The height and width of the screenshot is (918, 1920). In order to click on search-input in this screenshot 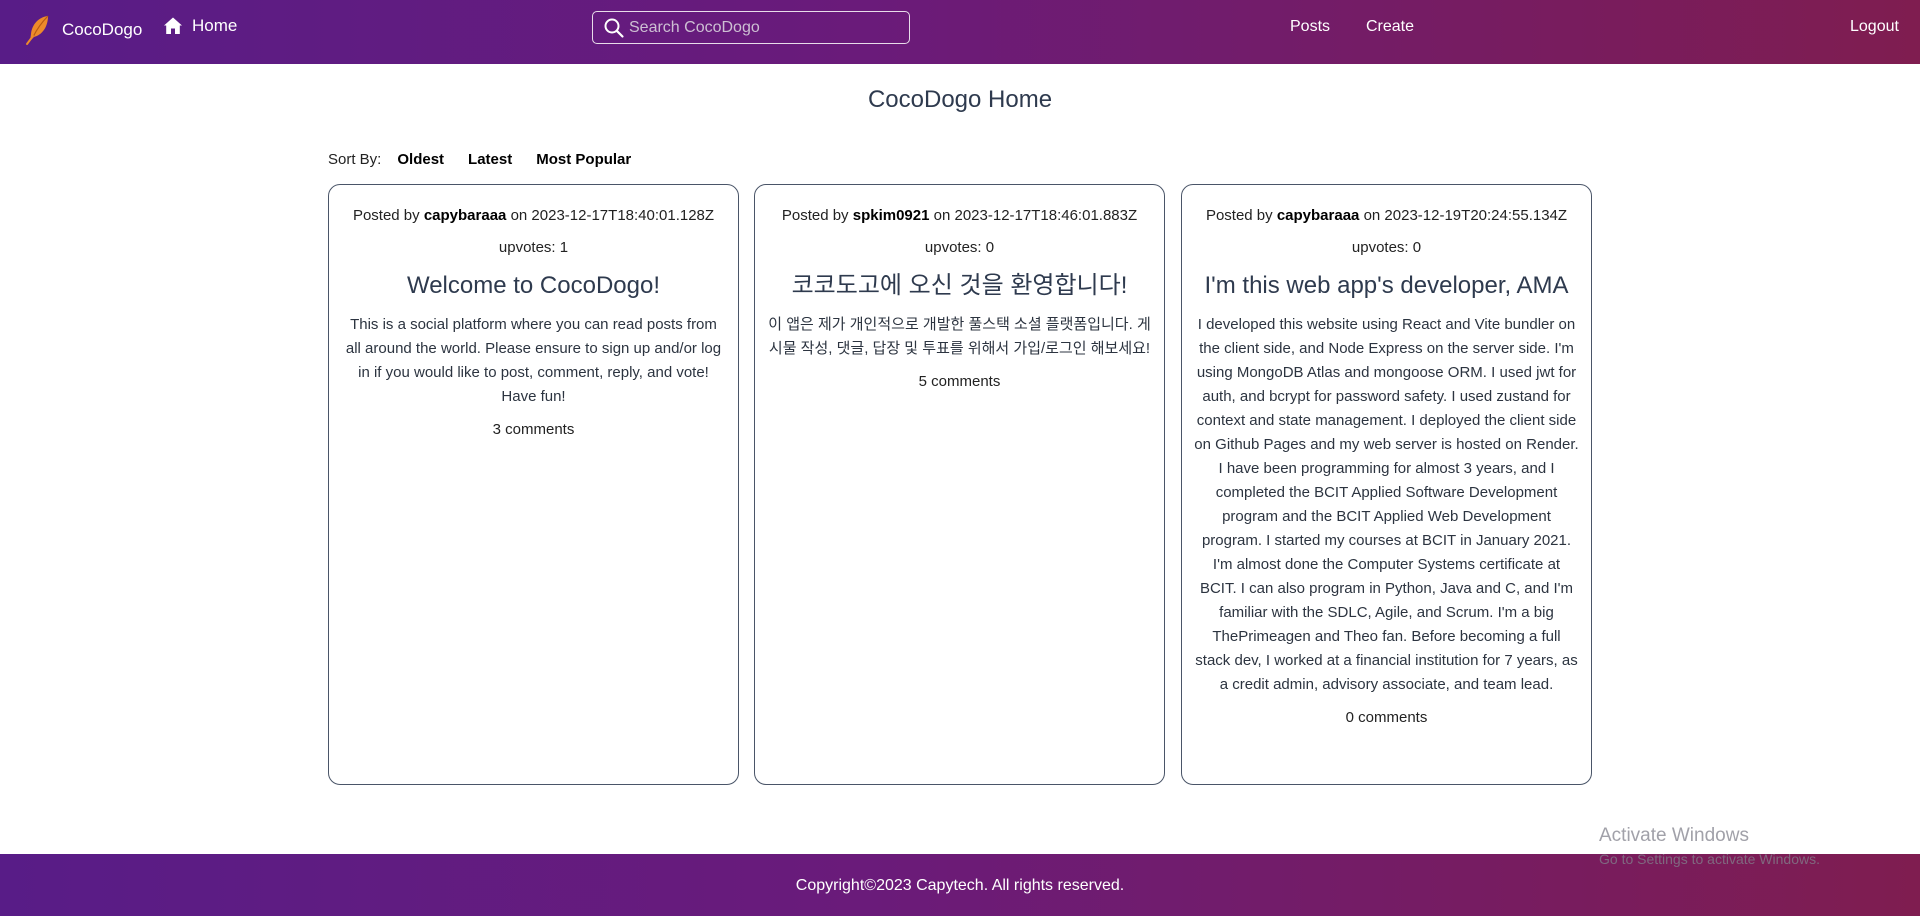, I will do `click(767, 27)`.